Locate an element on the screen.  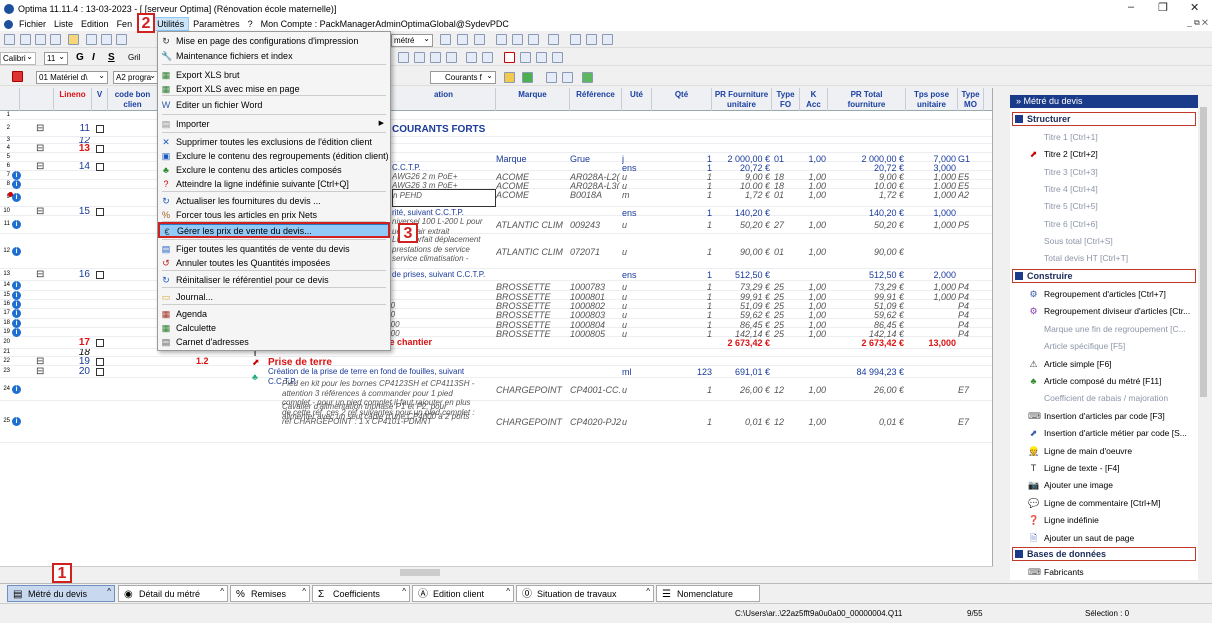
cell-ln: 11 is located at coordinates (72, 128).